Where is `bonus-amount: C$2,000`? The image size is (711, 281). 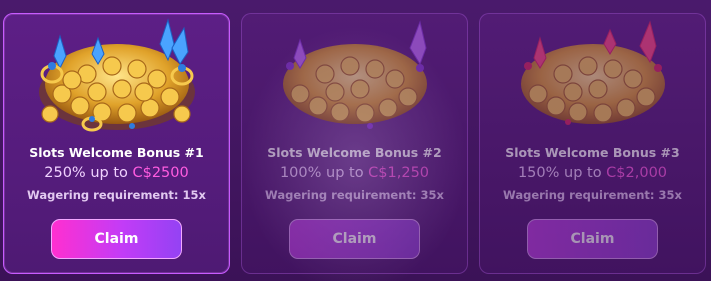
bonus-amount: C$2,000 is located at coordinates (637, 173).